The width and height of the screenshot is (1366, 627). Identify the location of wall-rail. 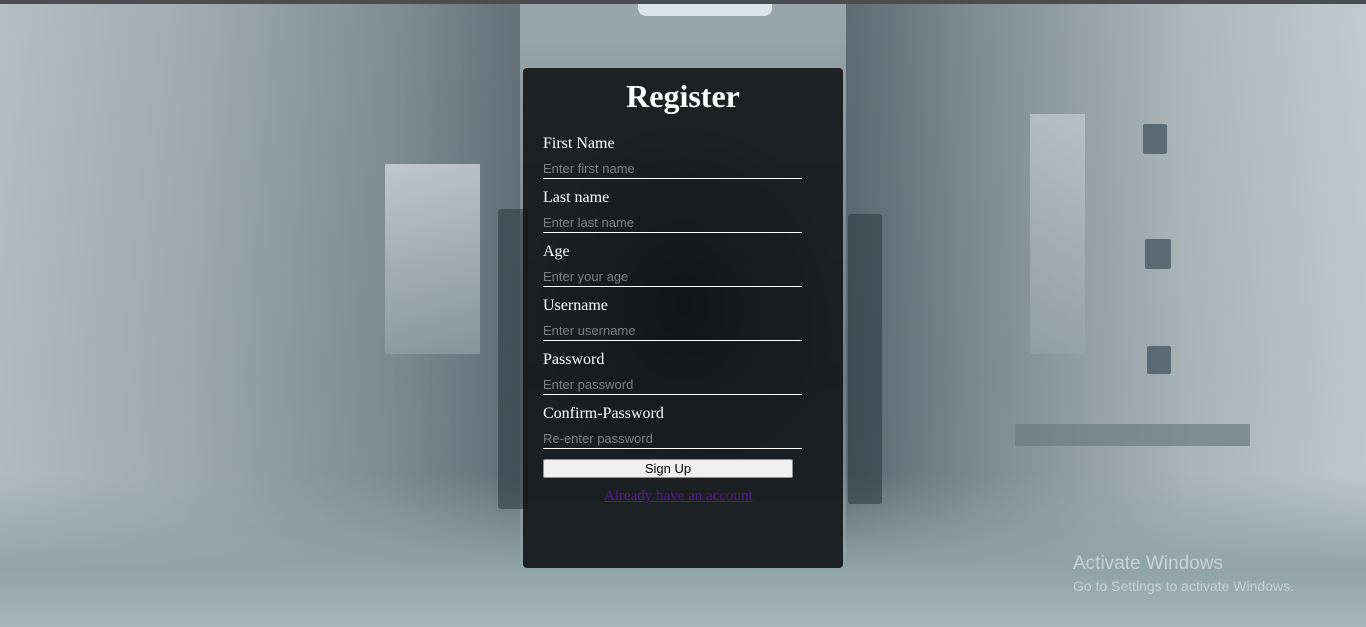
(1132, 435).